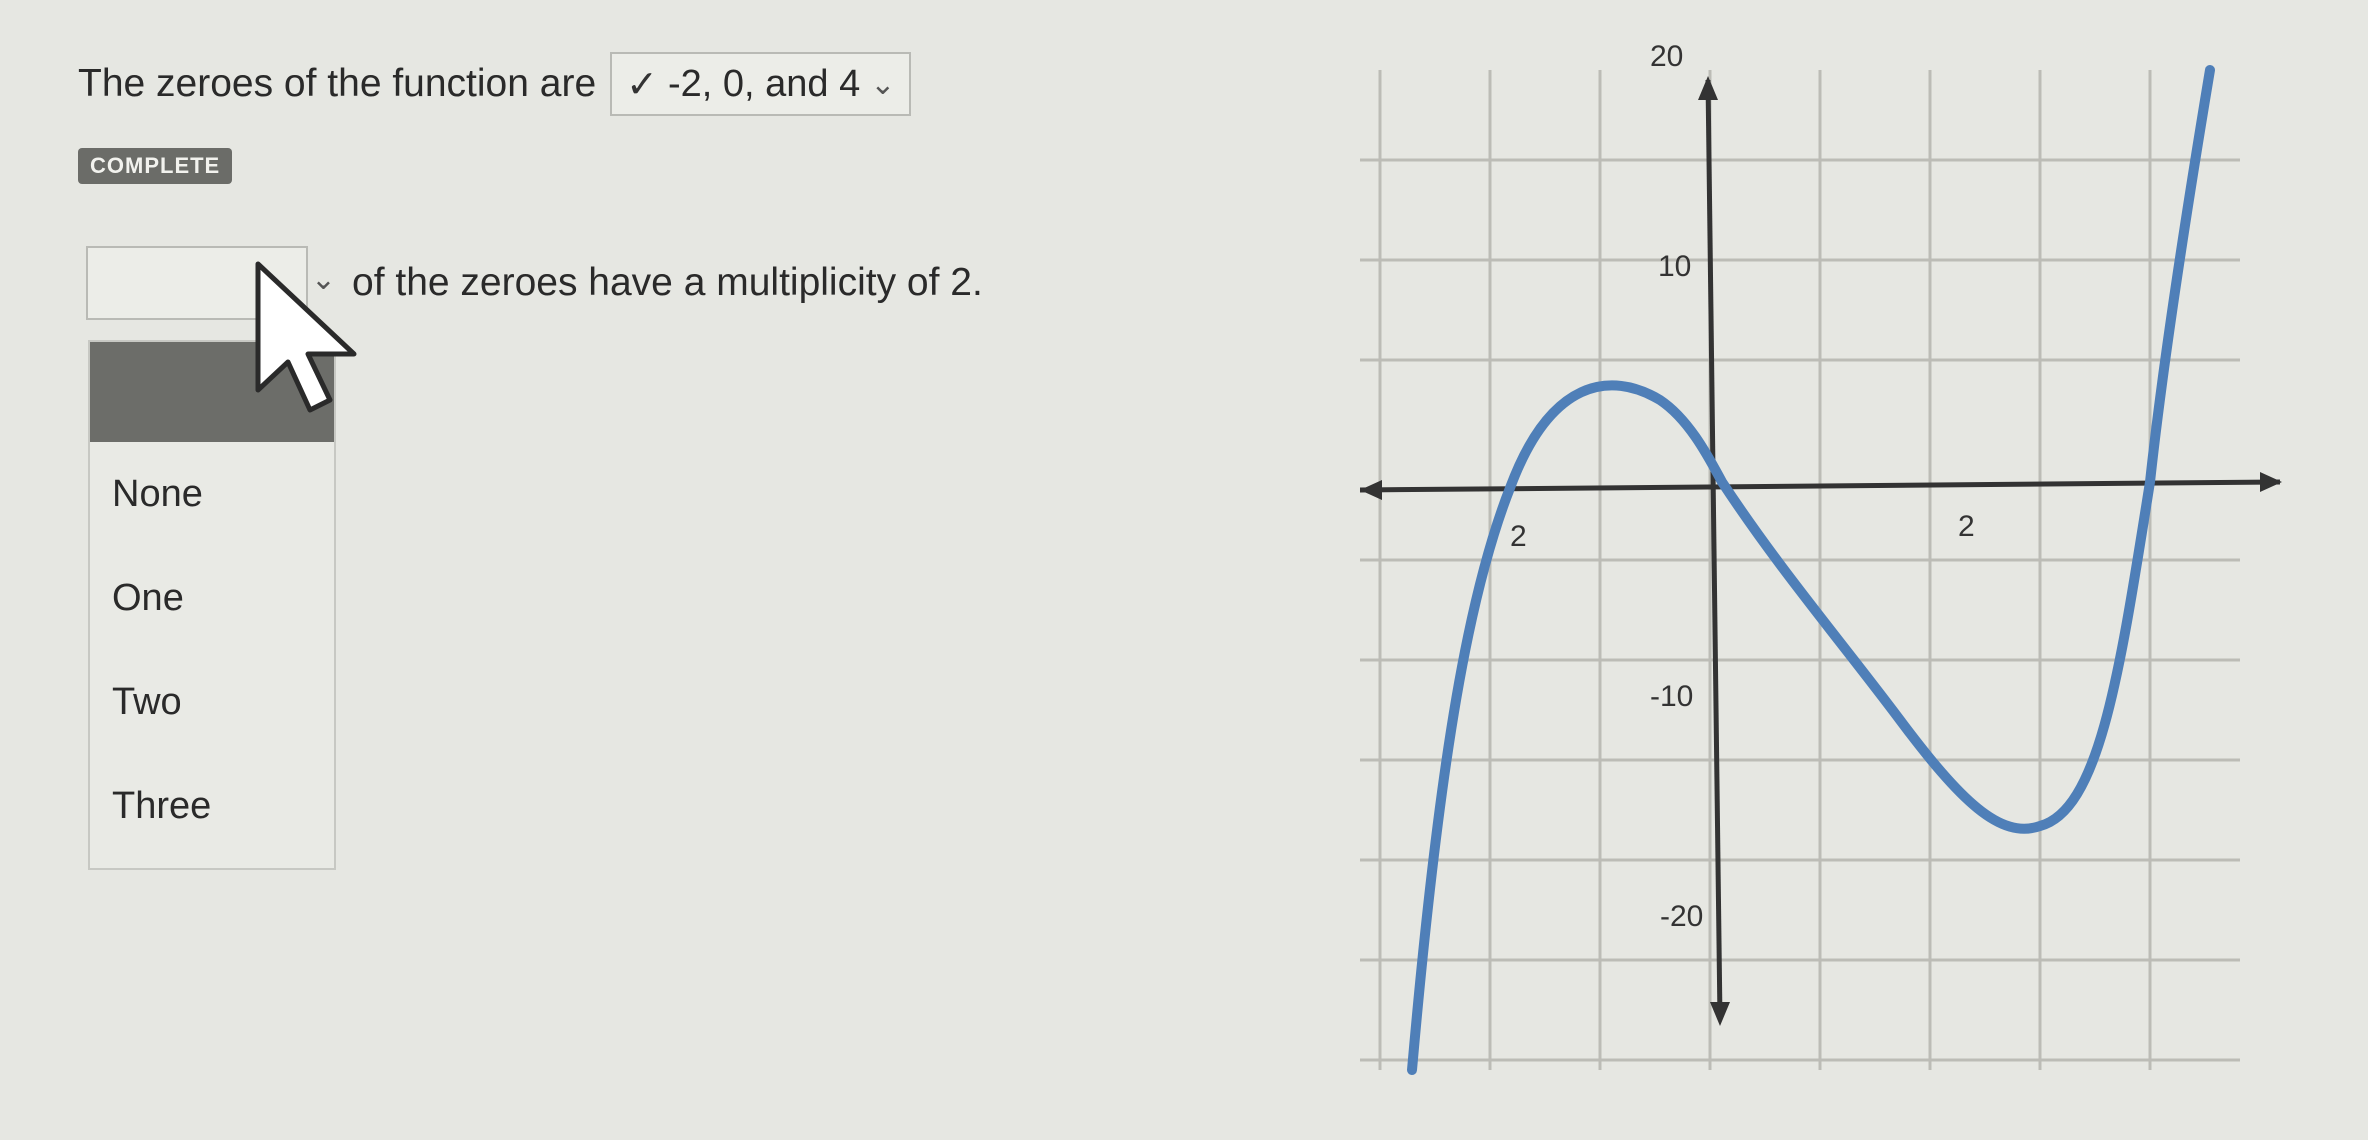 This screenshot has height=1140, width=2368. What do you see at coordinates (1674, 266) in the screenshot?
I see `y-tick-label-10: 10` at bounding box center [1674, 266].